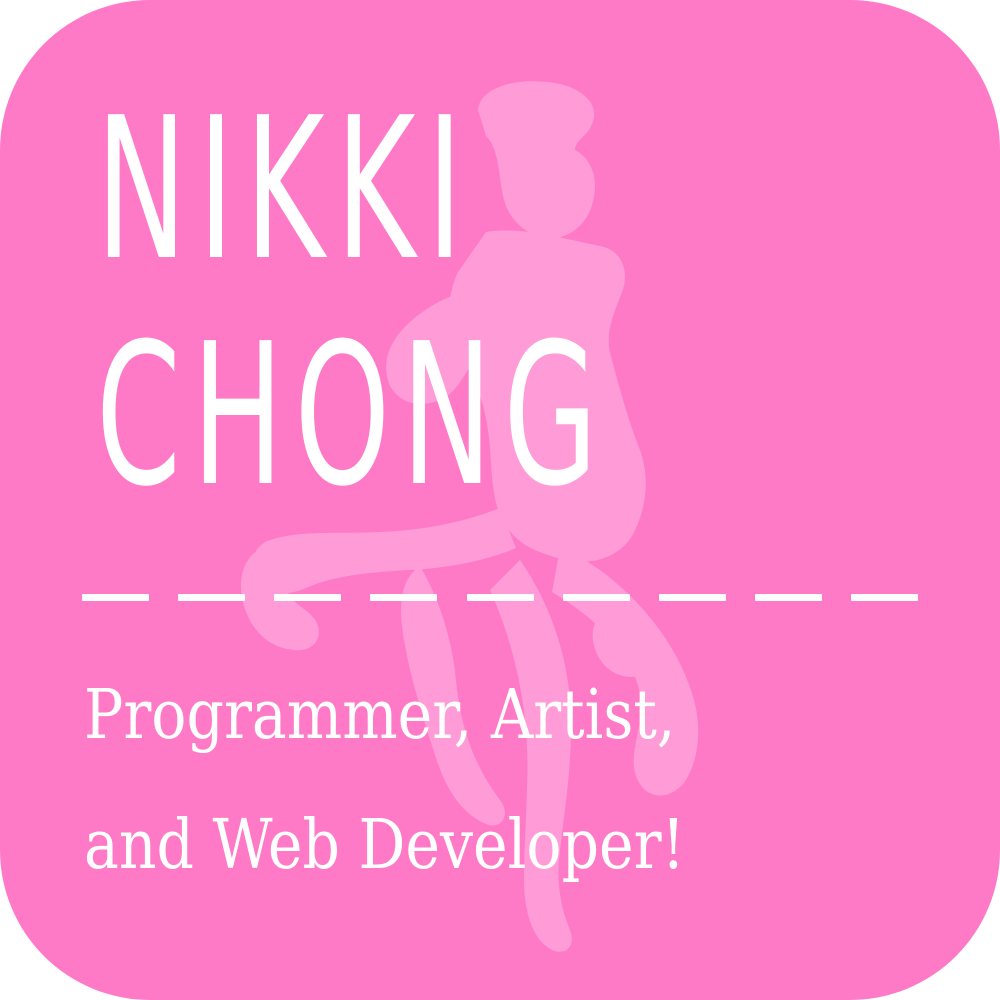 This screenshot has height=1000, width=1000. I want to click on dashed-divider, so click(500, 598).